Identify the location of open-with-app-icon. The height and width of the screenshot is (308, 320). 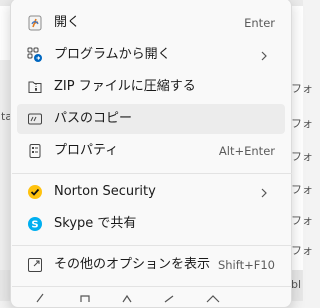
(35, 23).